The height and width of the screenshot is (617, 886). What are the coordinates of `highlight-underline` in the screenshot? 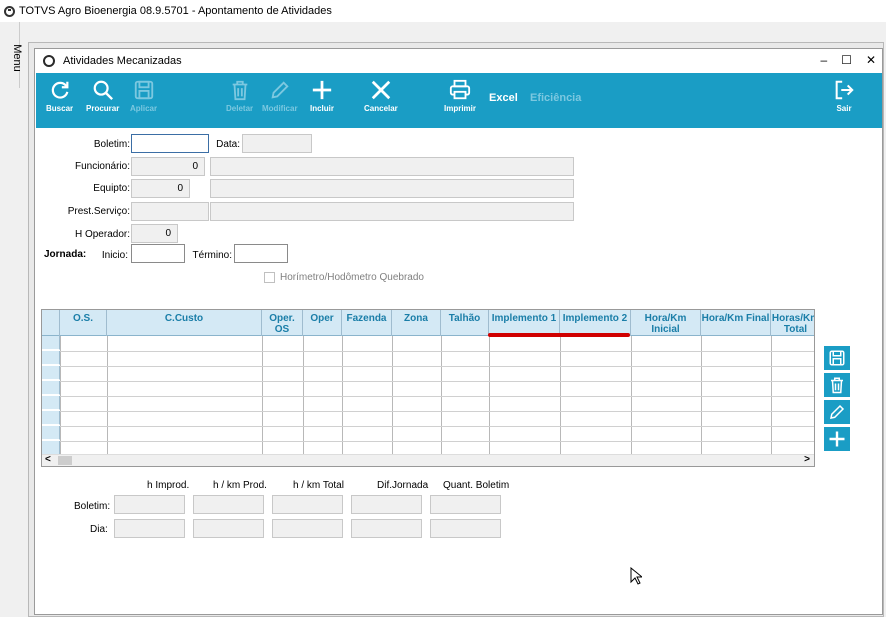 It's located at (559, 335).